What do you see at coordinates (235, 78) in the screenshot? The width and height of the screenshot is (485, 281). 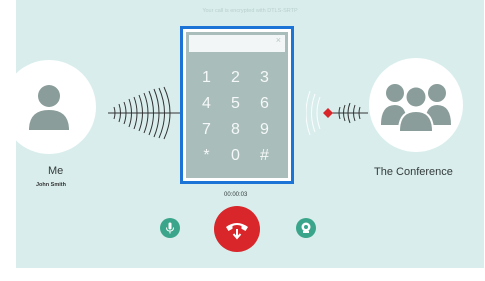 I see `key-2: 2` at bounding box center [235, 78].